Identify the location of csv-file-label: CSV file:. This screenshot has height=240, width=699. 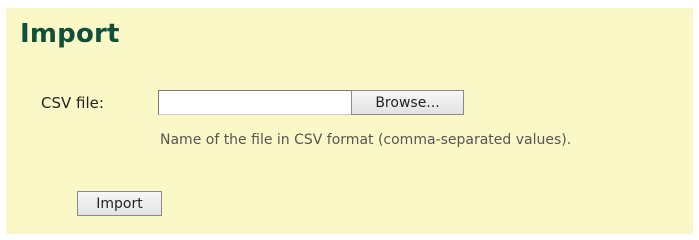
(72, 103).